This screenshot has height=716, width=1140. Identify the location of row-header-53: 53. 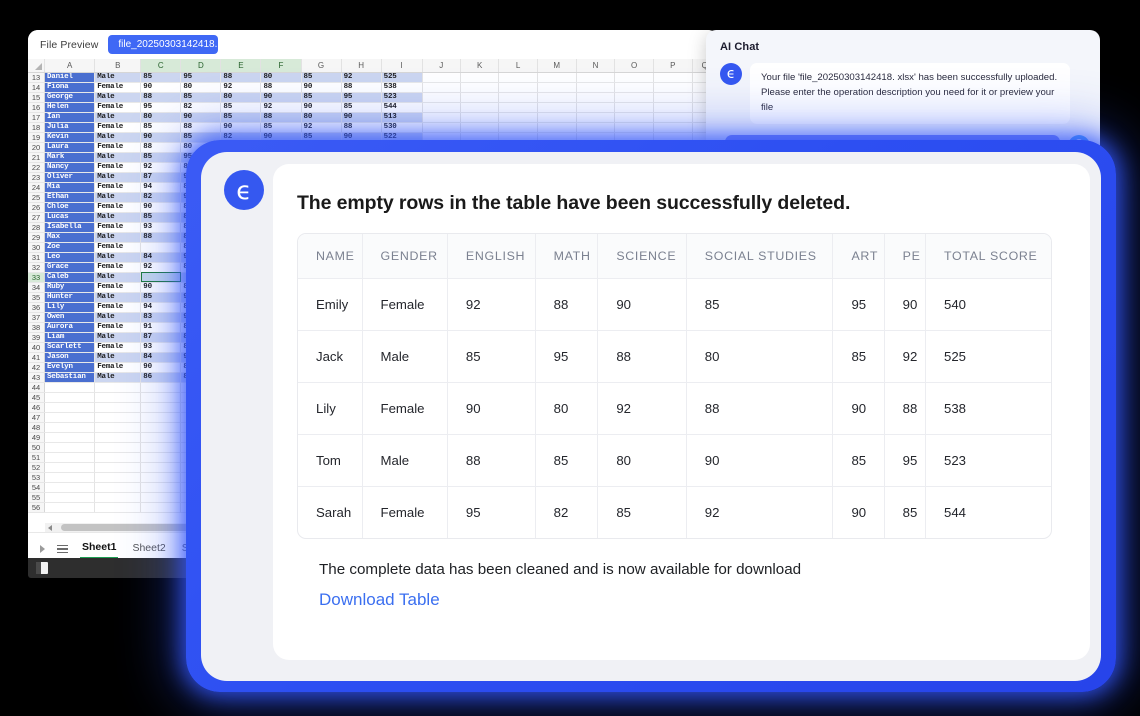
(36, 477).